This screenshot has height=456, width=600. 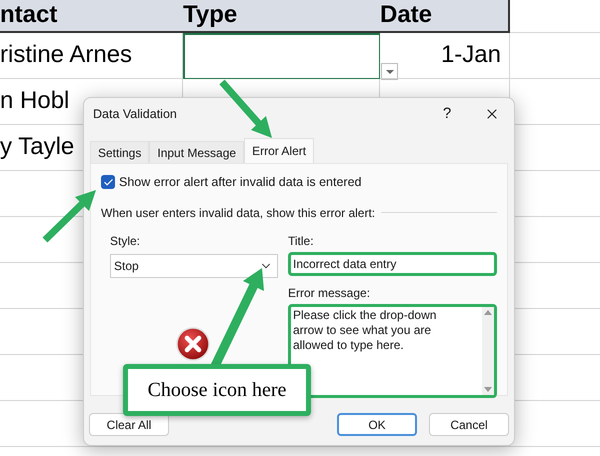 I want to click on column-header: Type, so click(x=281, y=16).